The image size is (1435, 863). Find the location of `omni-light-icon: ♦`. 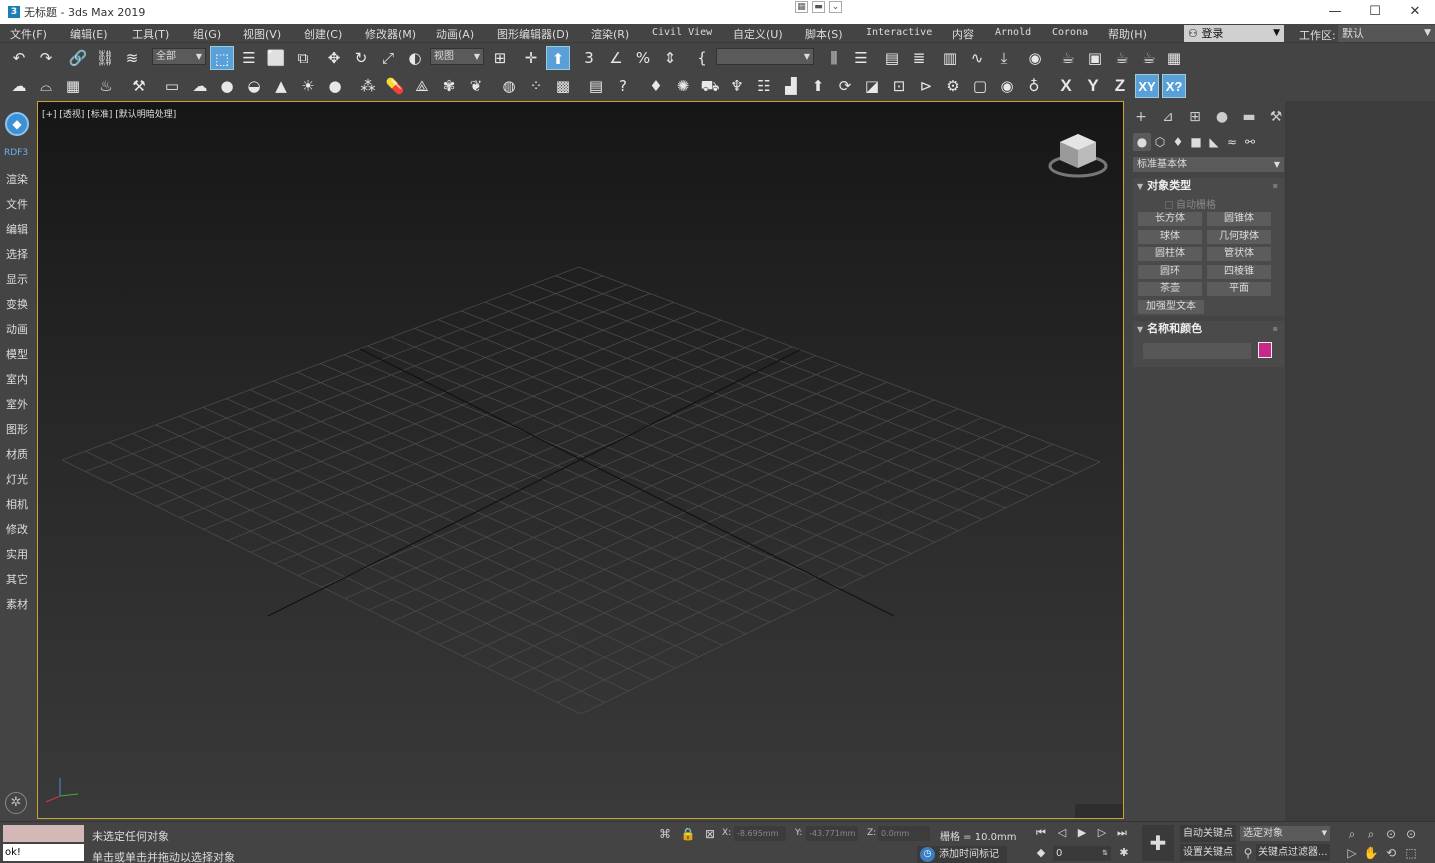

omni-light-icon: ♦ is located at coordinates (656, 86).